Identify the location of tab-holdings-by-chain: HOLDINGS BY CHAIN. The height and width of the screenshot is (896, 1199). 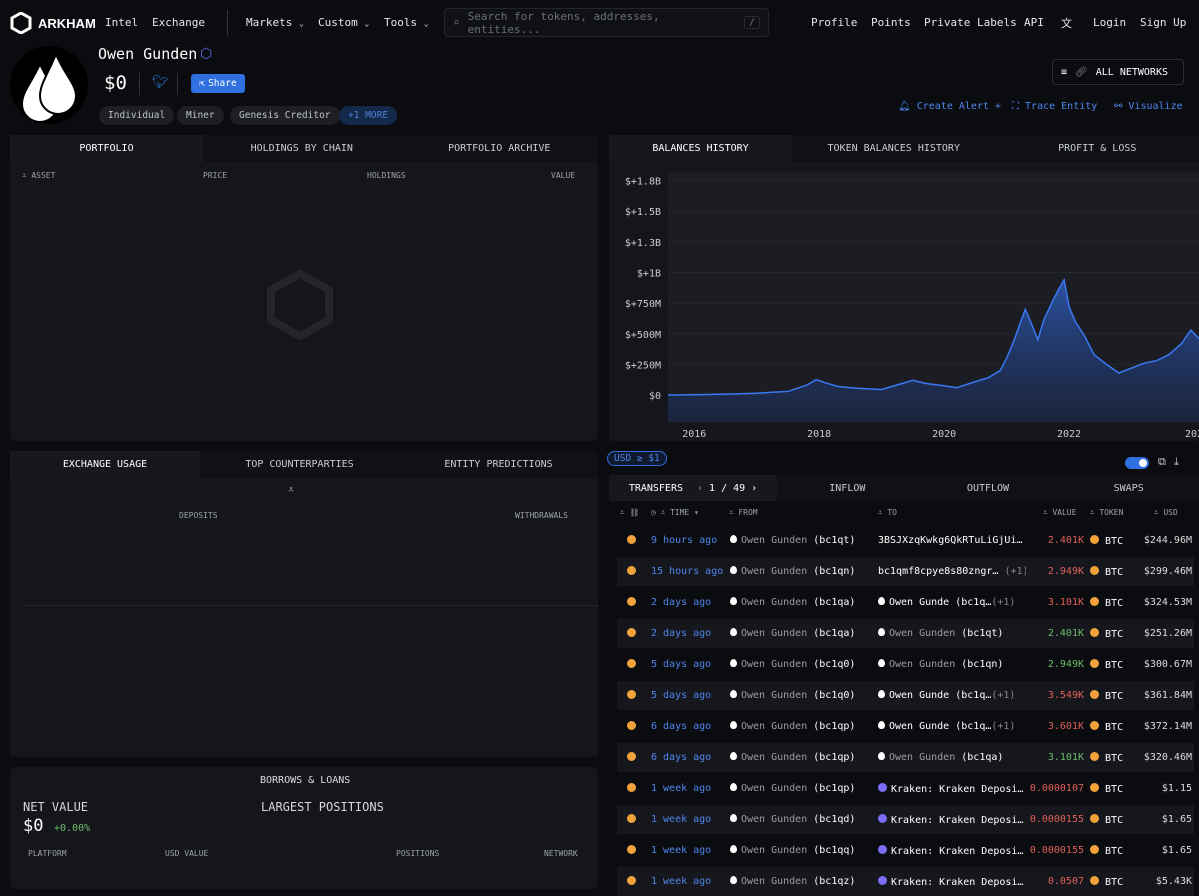
(302, 148).